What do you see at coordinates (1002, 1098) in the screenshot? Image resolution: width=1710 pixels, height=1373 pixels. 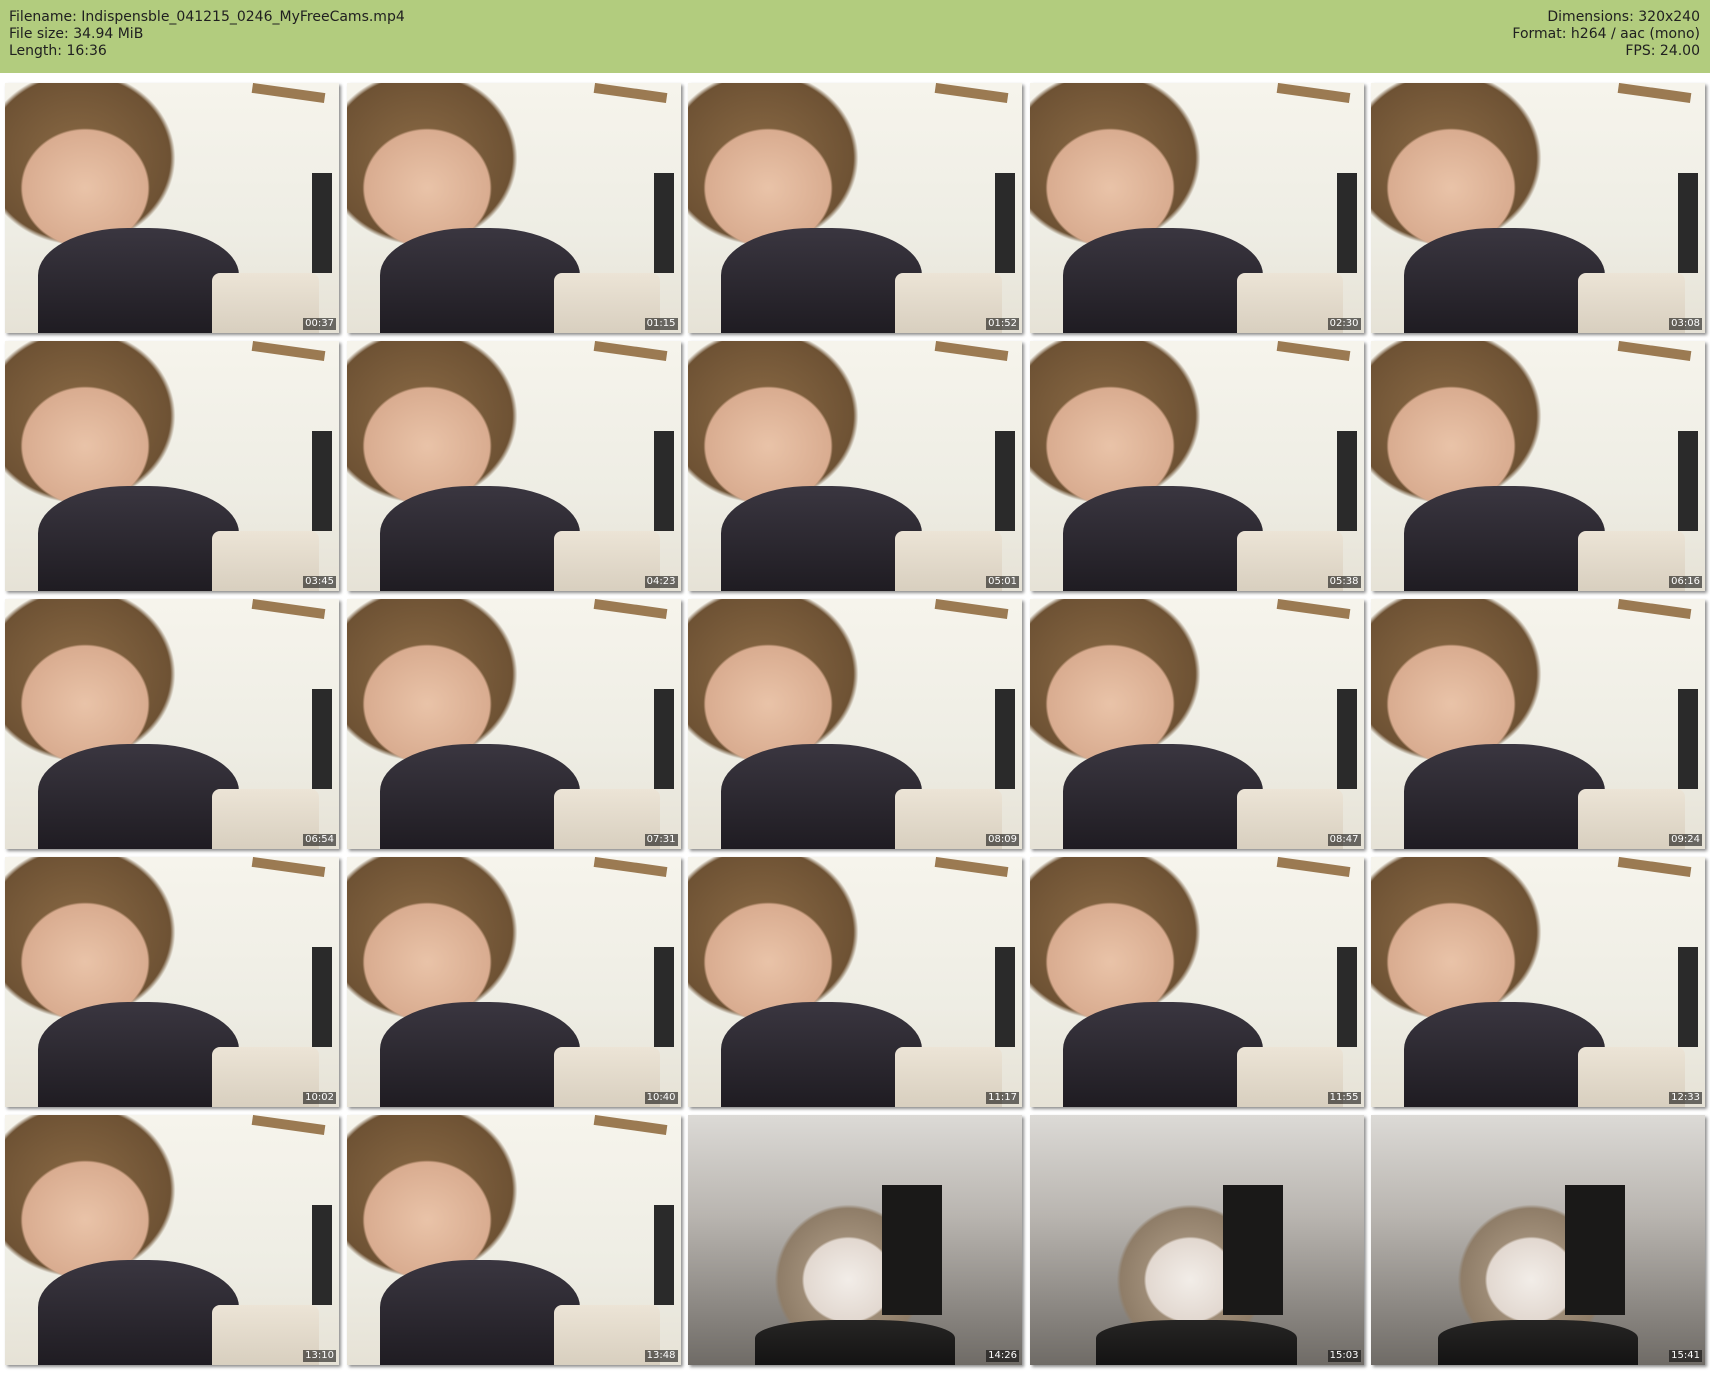 I see `thumbnail-timestamp: 11:17` at bounding box center [1002, 1098].